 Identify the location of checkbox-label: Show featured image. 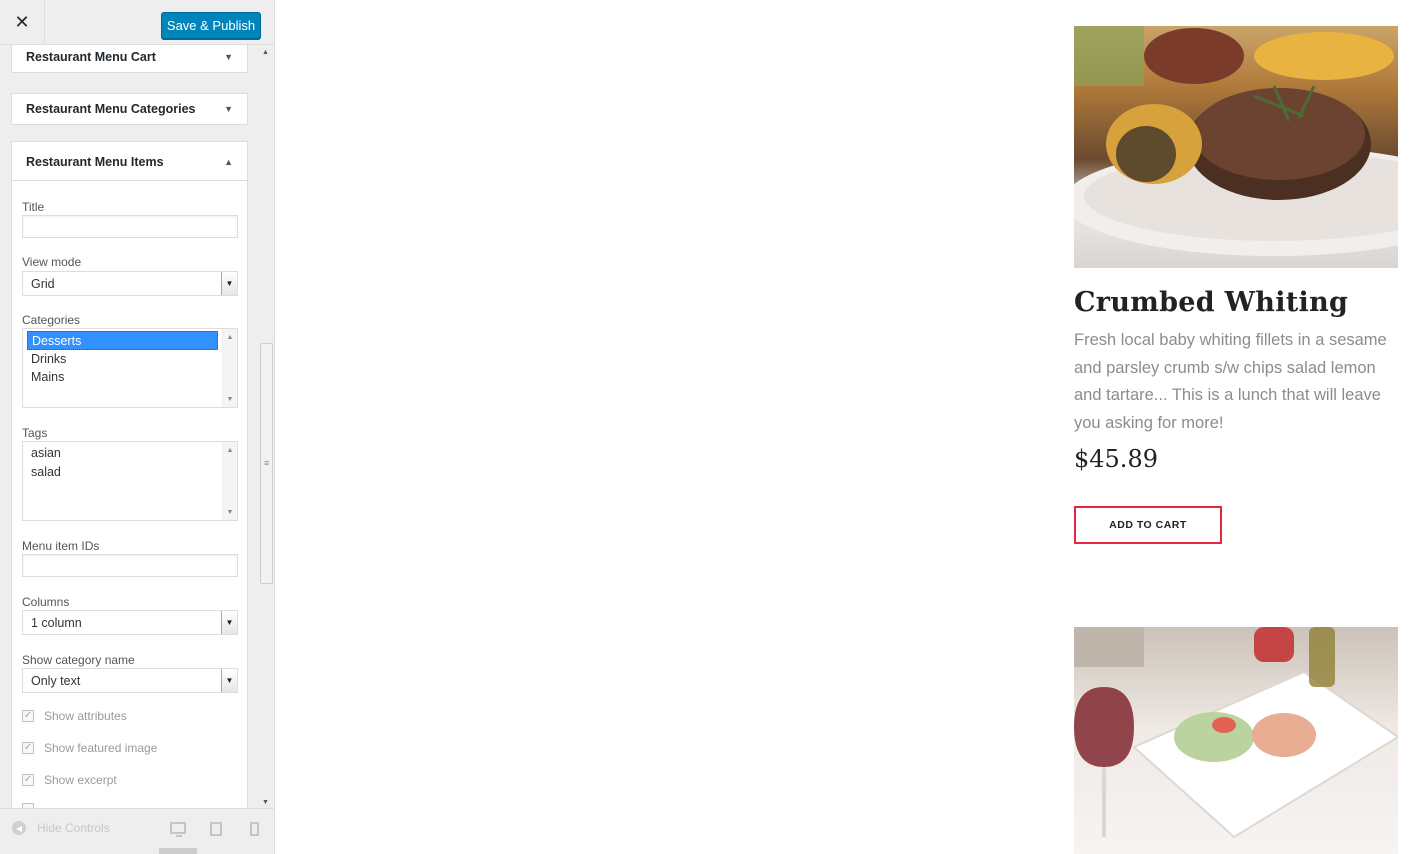
(101, 748).